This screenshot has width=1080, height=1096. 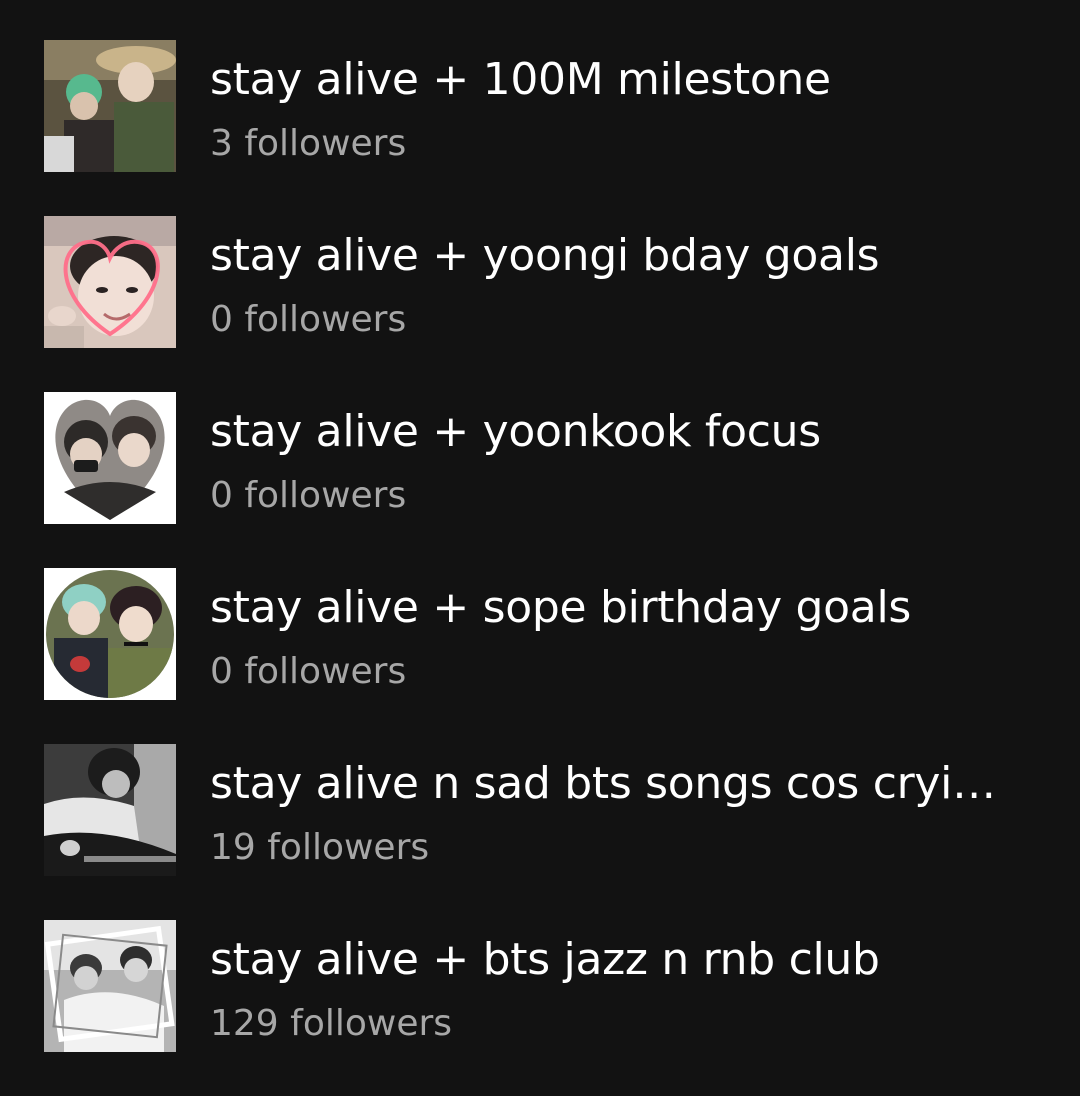 I want to click on playlist-item: stay alive + 100M milestone 3 followers, so click(x=540, y=106).